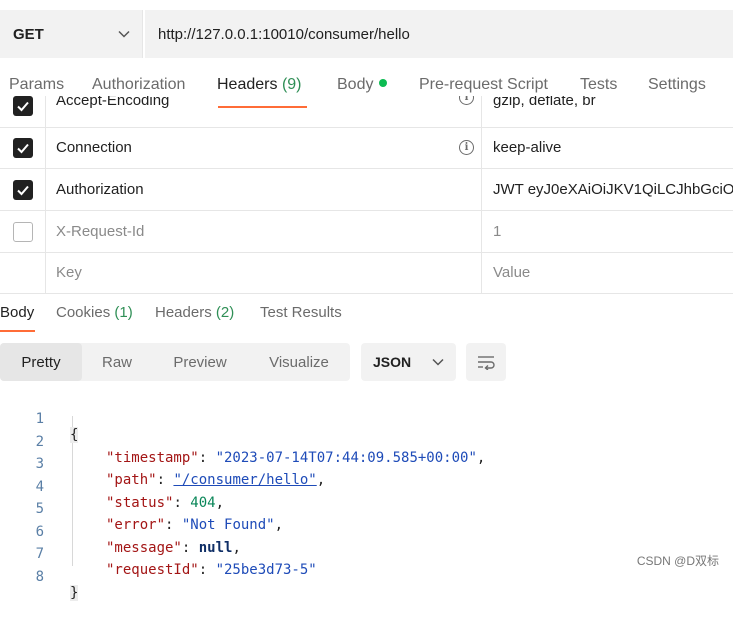 The height and width of the screenshot is (617, 733). I want to click on value-placeholder: Value, so click(613, 272).